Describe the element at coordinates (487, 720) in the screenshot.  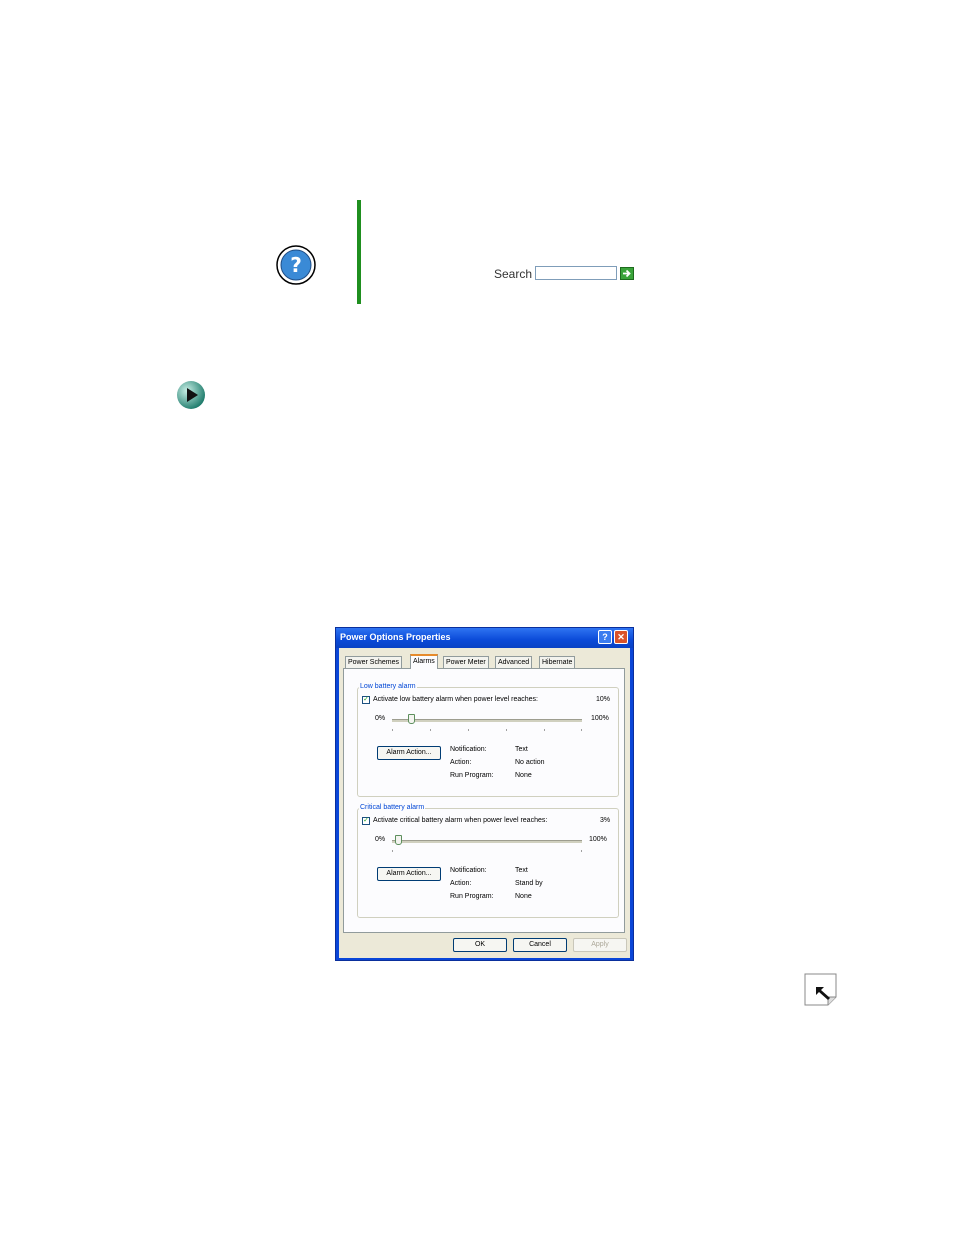
I see `low-battery-slider-track` at that location.